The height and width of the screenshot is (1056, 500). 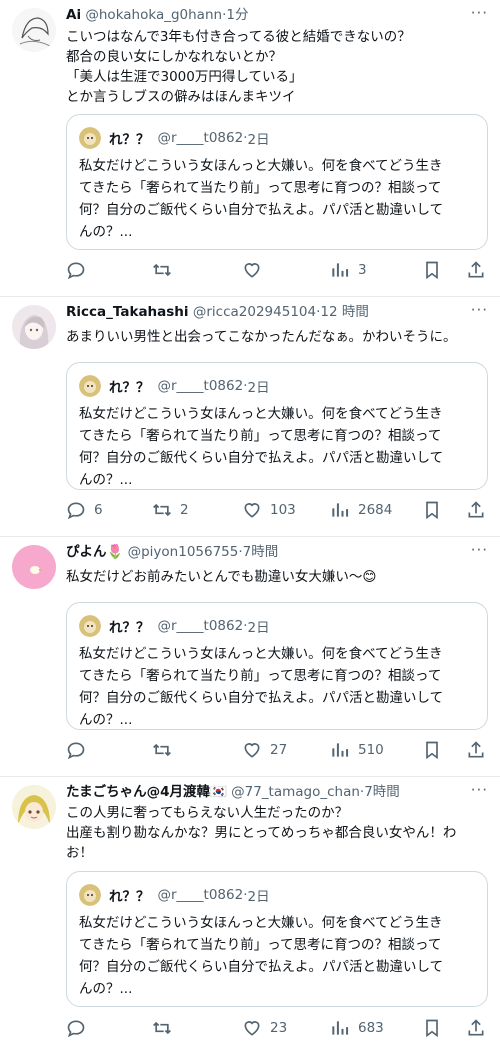 I want to click on retweet-count: 2, so click(x=184, y=510).